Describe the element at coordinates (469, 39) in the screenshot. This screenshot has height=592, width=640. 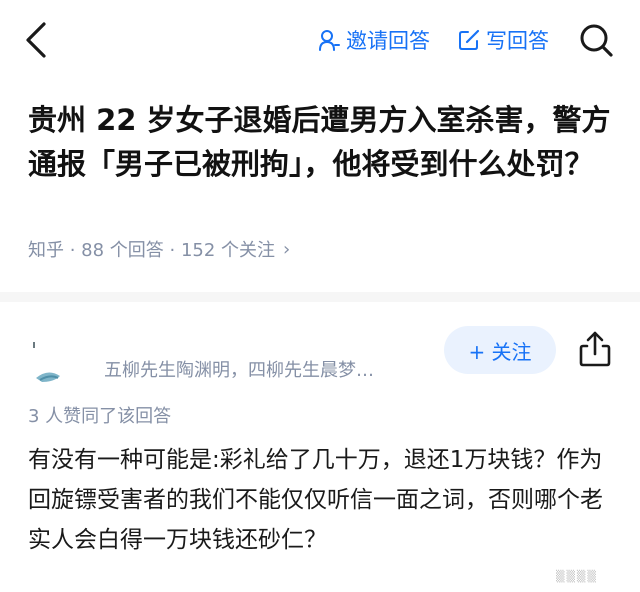
I see `edit-icon` at that location.